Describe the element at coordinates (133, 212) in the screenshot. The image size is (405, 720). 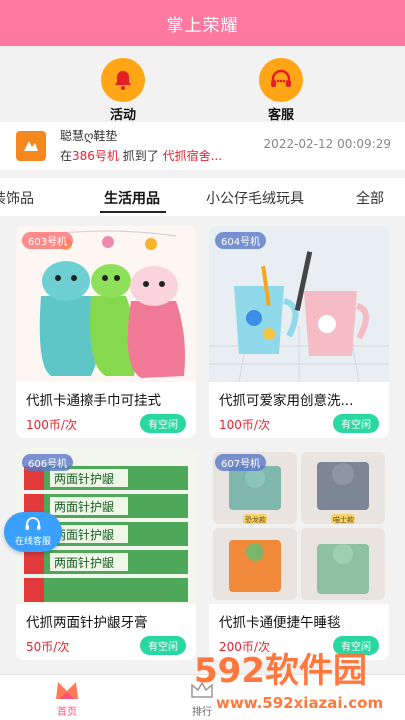
I see `active-tab-indicator` at that location.